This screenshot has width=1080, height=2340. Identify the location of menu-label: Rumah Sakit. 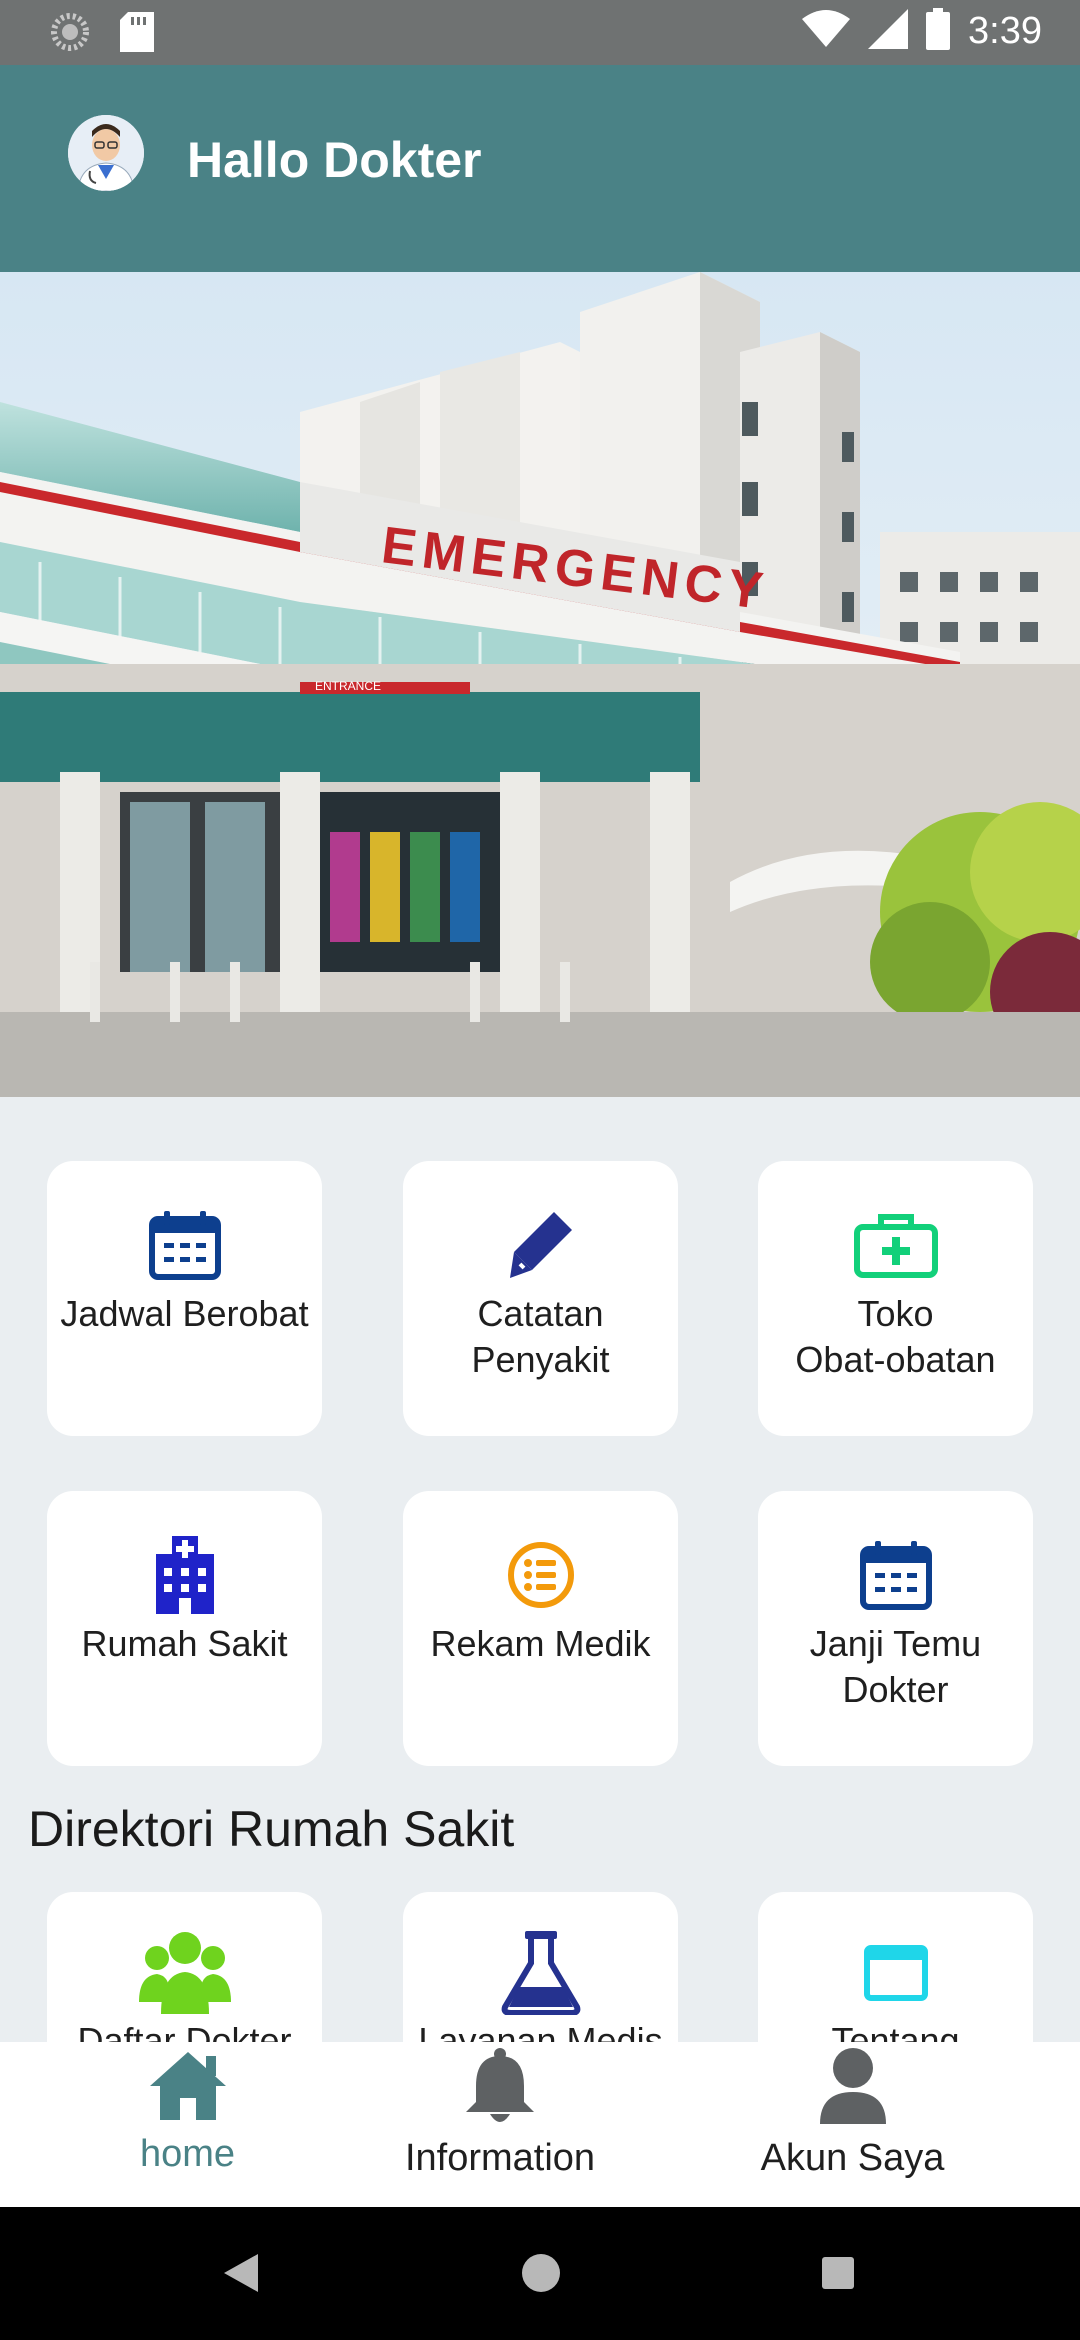
(184, 1643).